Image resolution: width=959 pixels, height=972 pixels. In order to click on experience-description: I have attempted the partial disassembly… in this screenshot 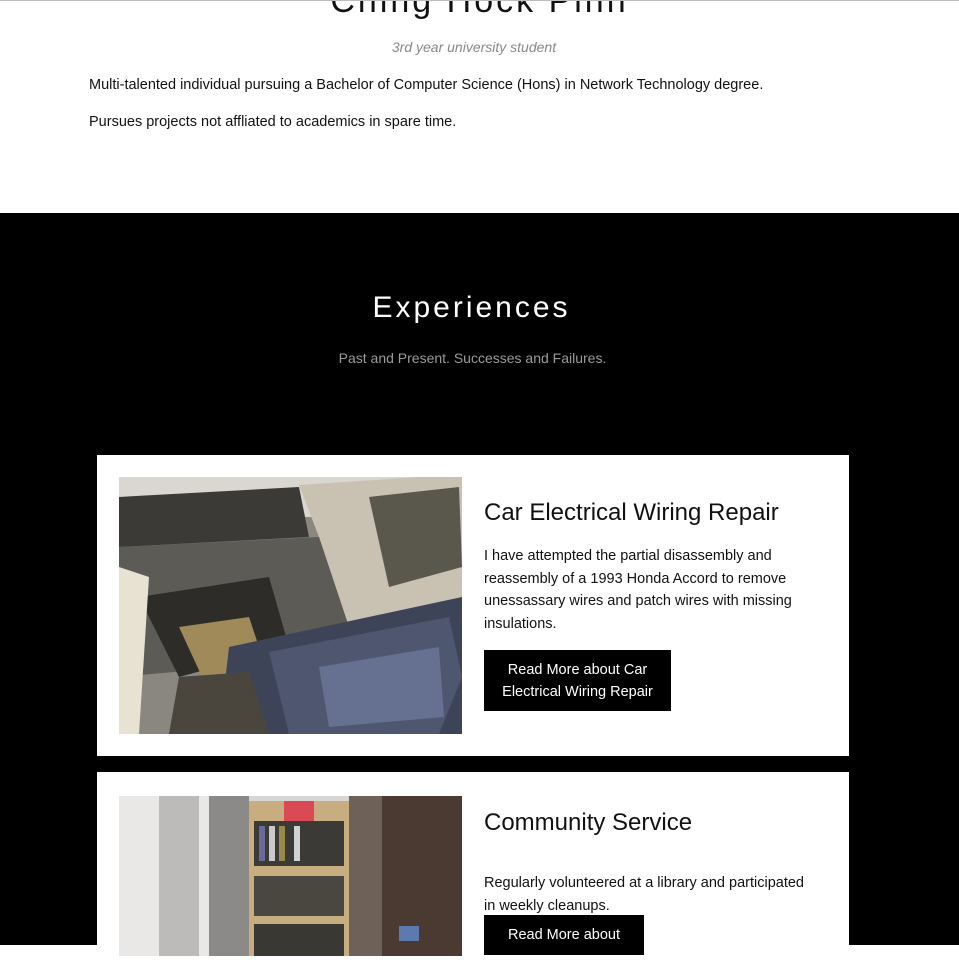, I will do `click(638, 590)`.